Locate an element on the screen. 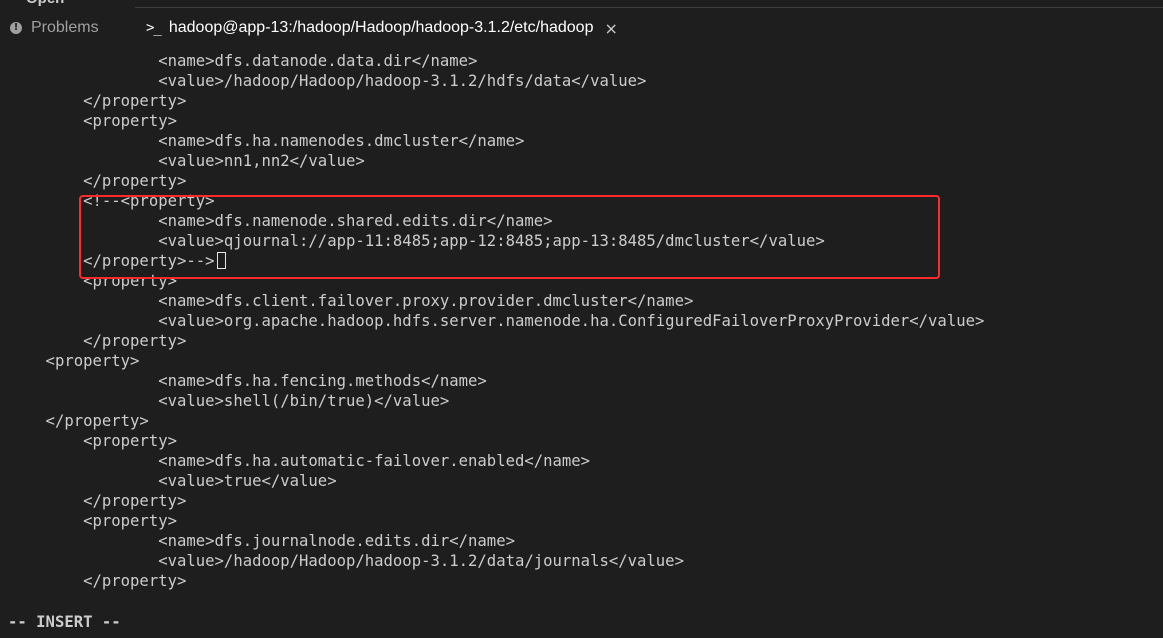 This screenshot has height=638, width=1163. panel-header-fragment: Open is located at coordinates (45, 4).